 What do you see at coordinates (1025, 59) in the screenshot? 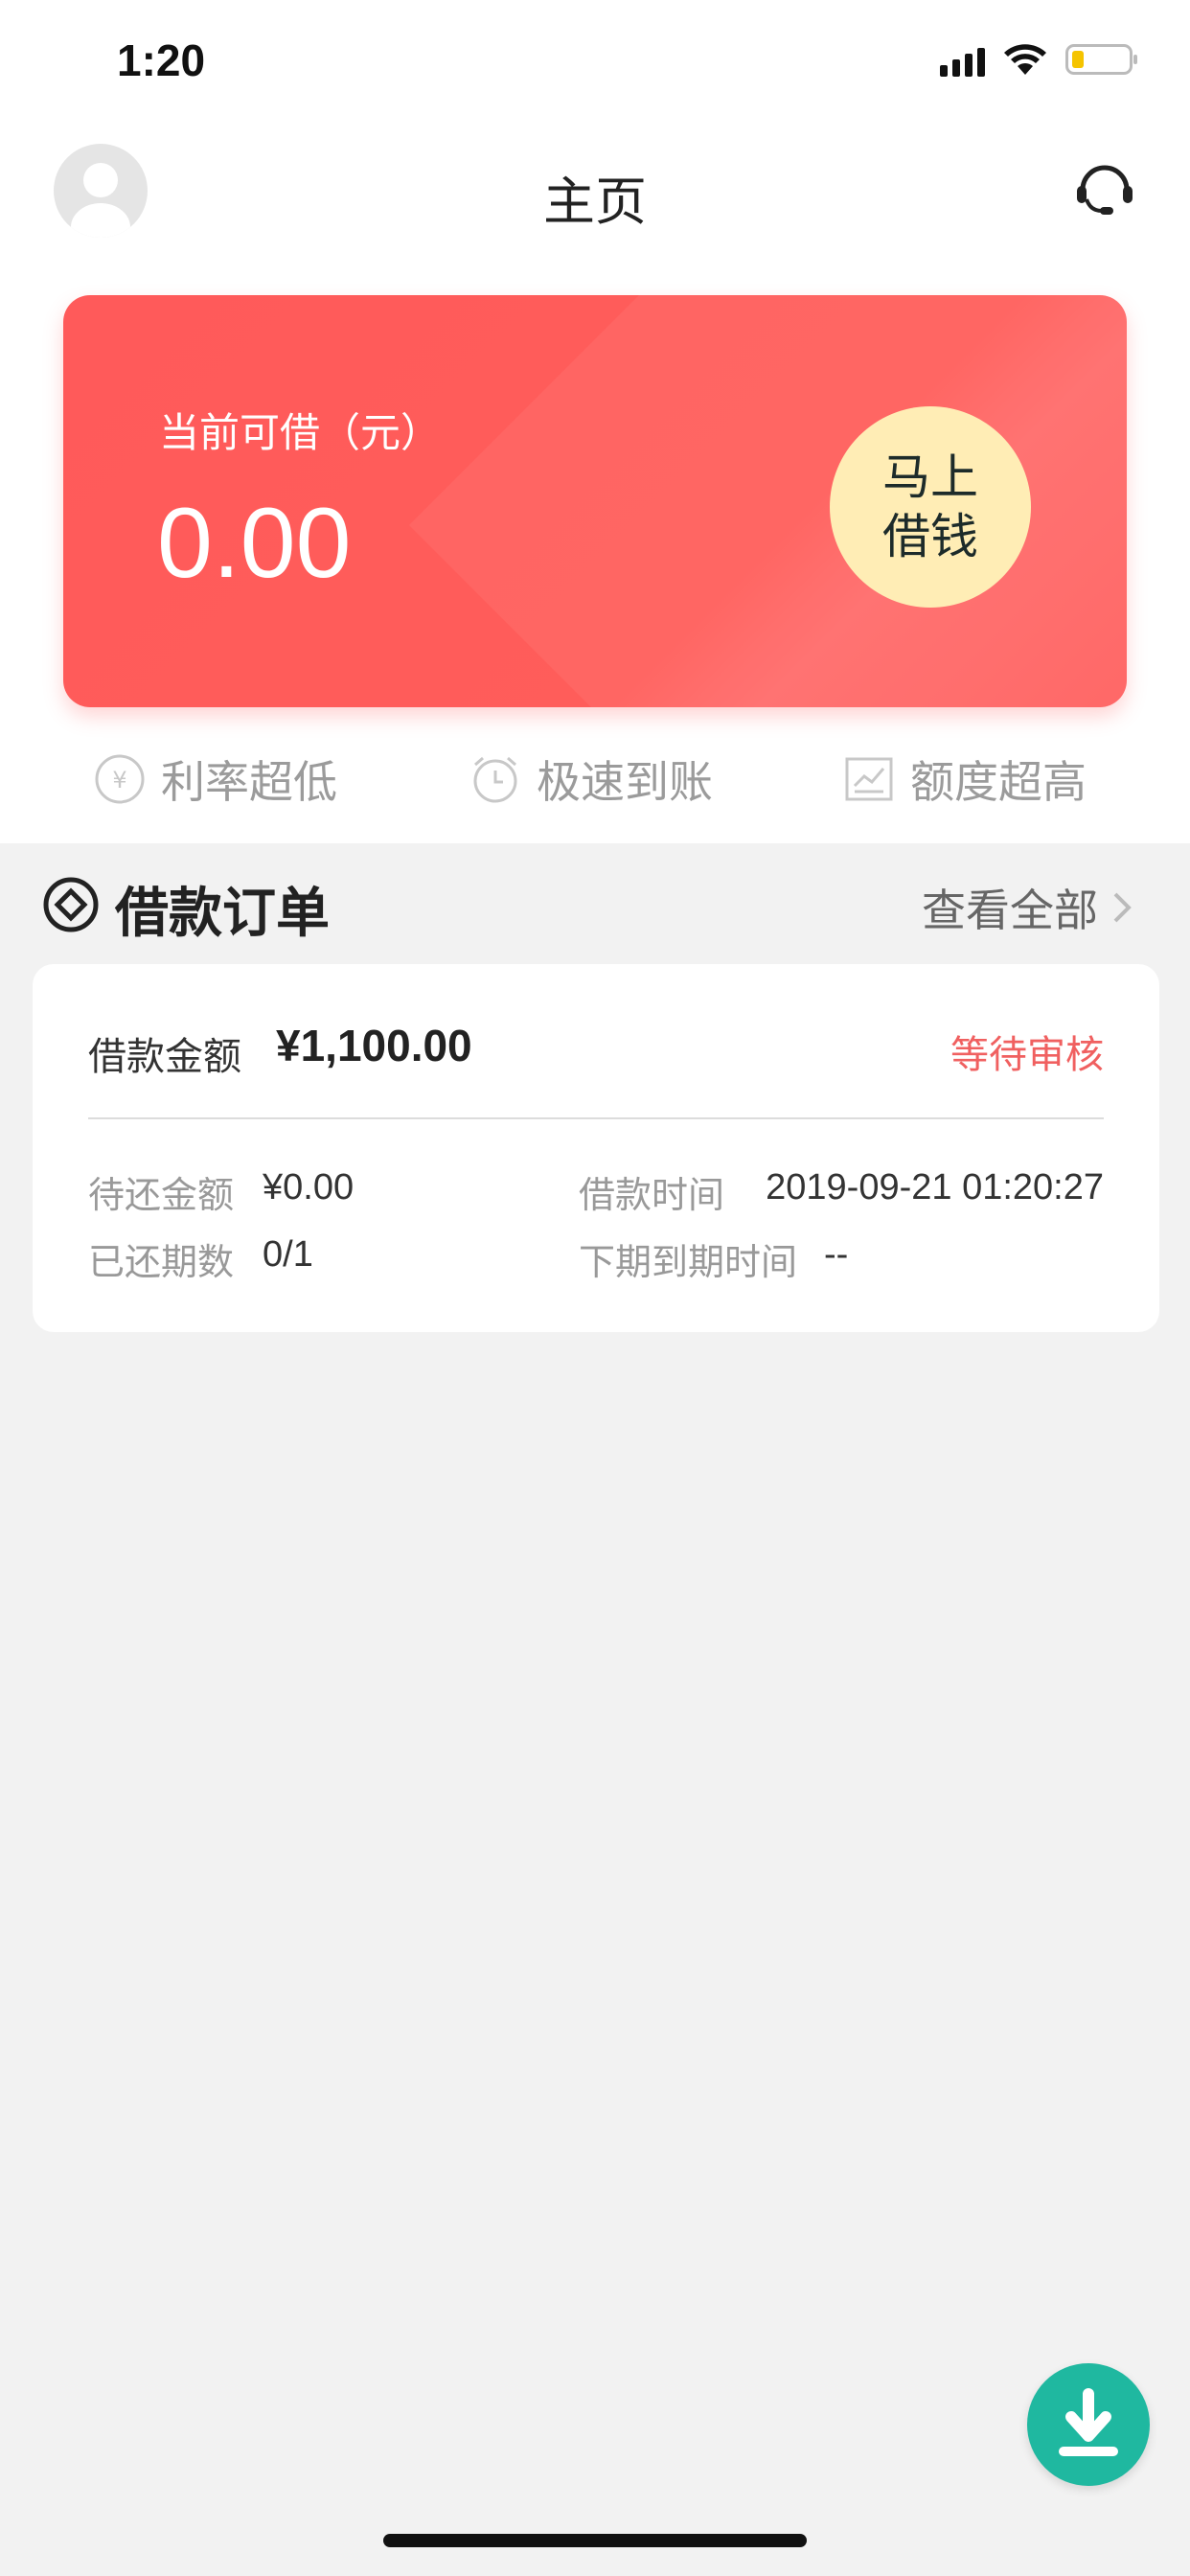
I see `wifi-icon` at bounding box center [1025, 59].